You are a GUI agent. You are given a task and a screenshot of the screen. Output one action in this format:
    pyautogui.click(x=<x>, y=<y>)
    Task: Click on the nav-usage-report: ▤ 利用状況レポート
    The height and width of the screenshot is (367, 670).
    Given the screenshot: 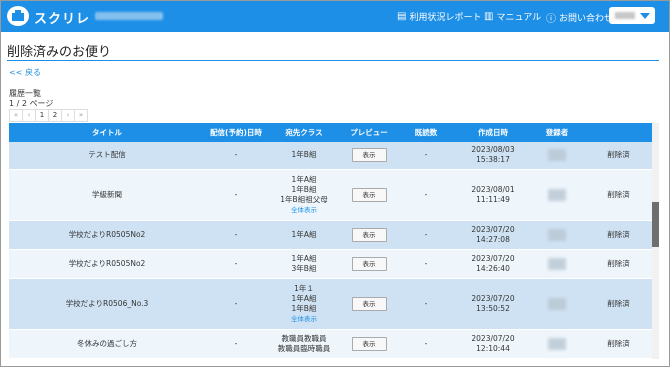 What is the action you would take?
    pyautogui.click(x=439, y=16)
    